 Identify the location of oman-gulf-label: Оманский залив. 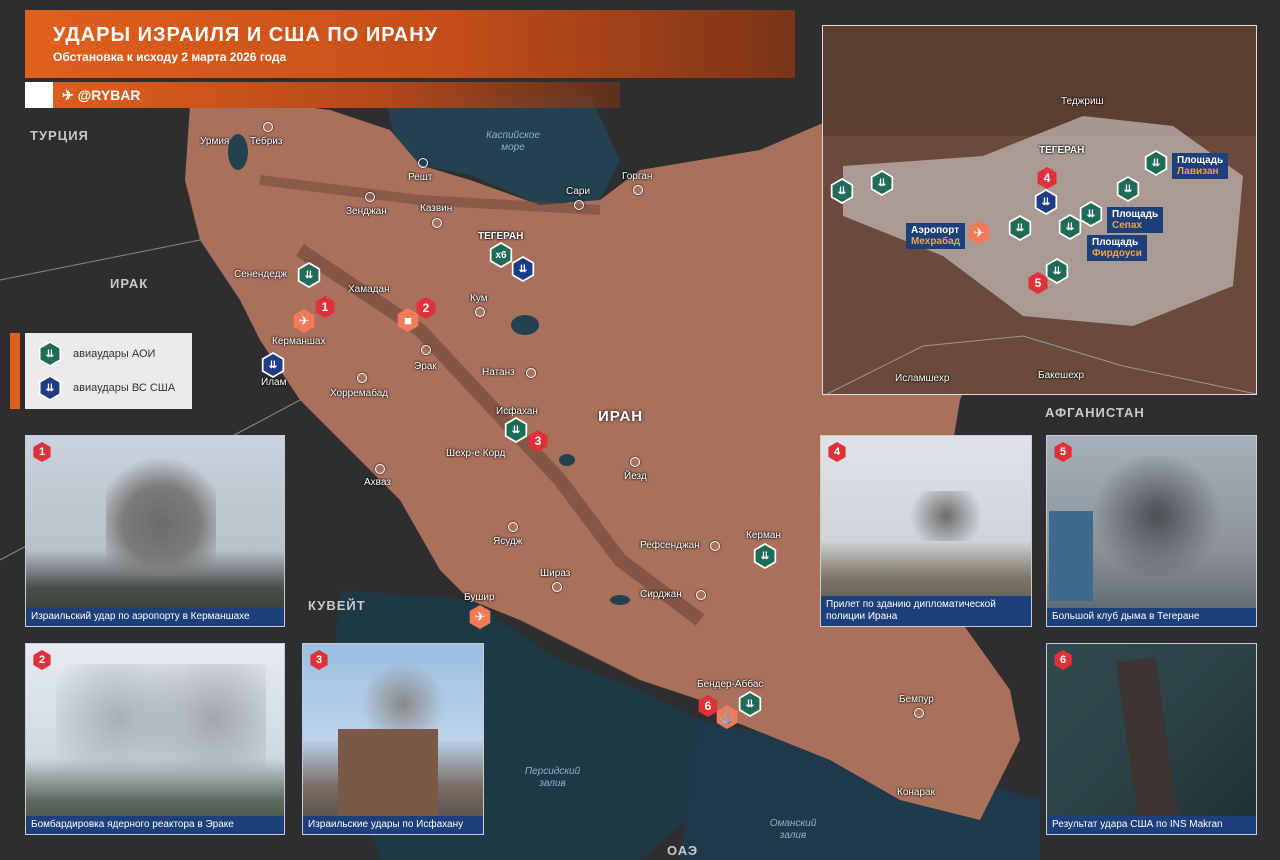
(793, 829).